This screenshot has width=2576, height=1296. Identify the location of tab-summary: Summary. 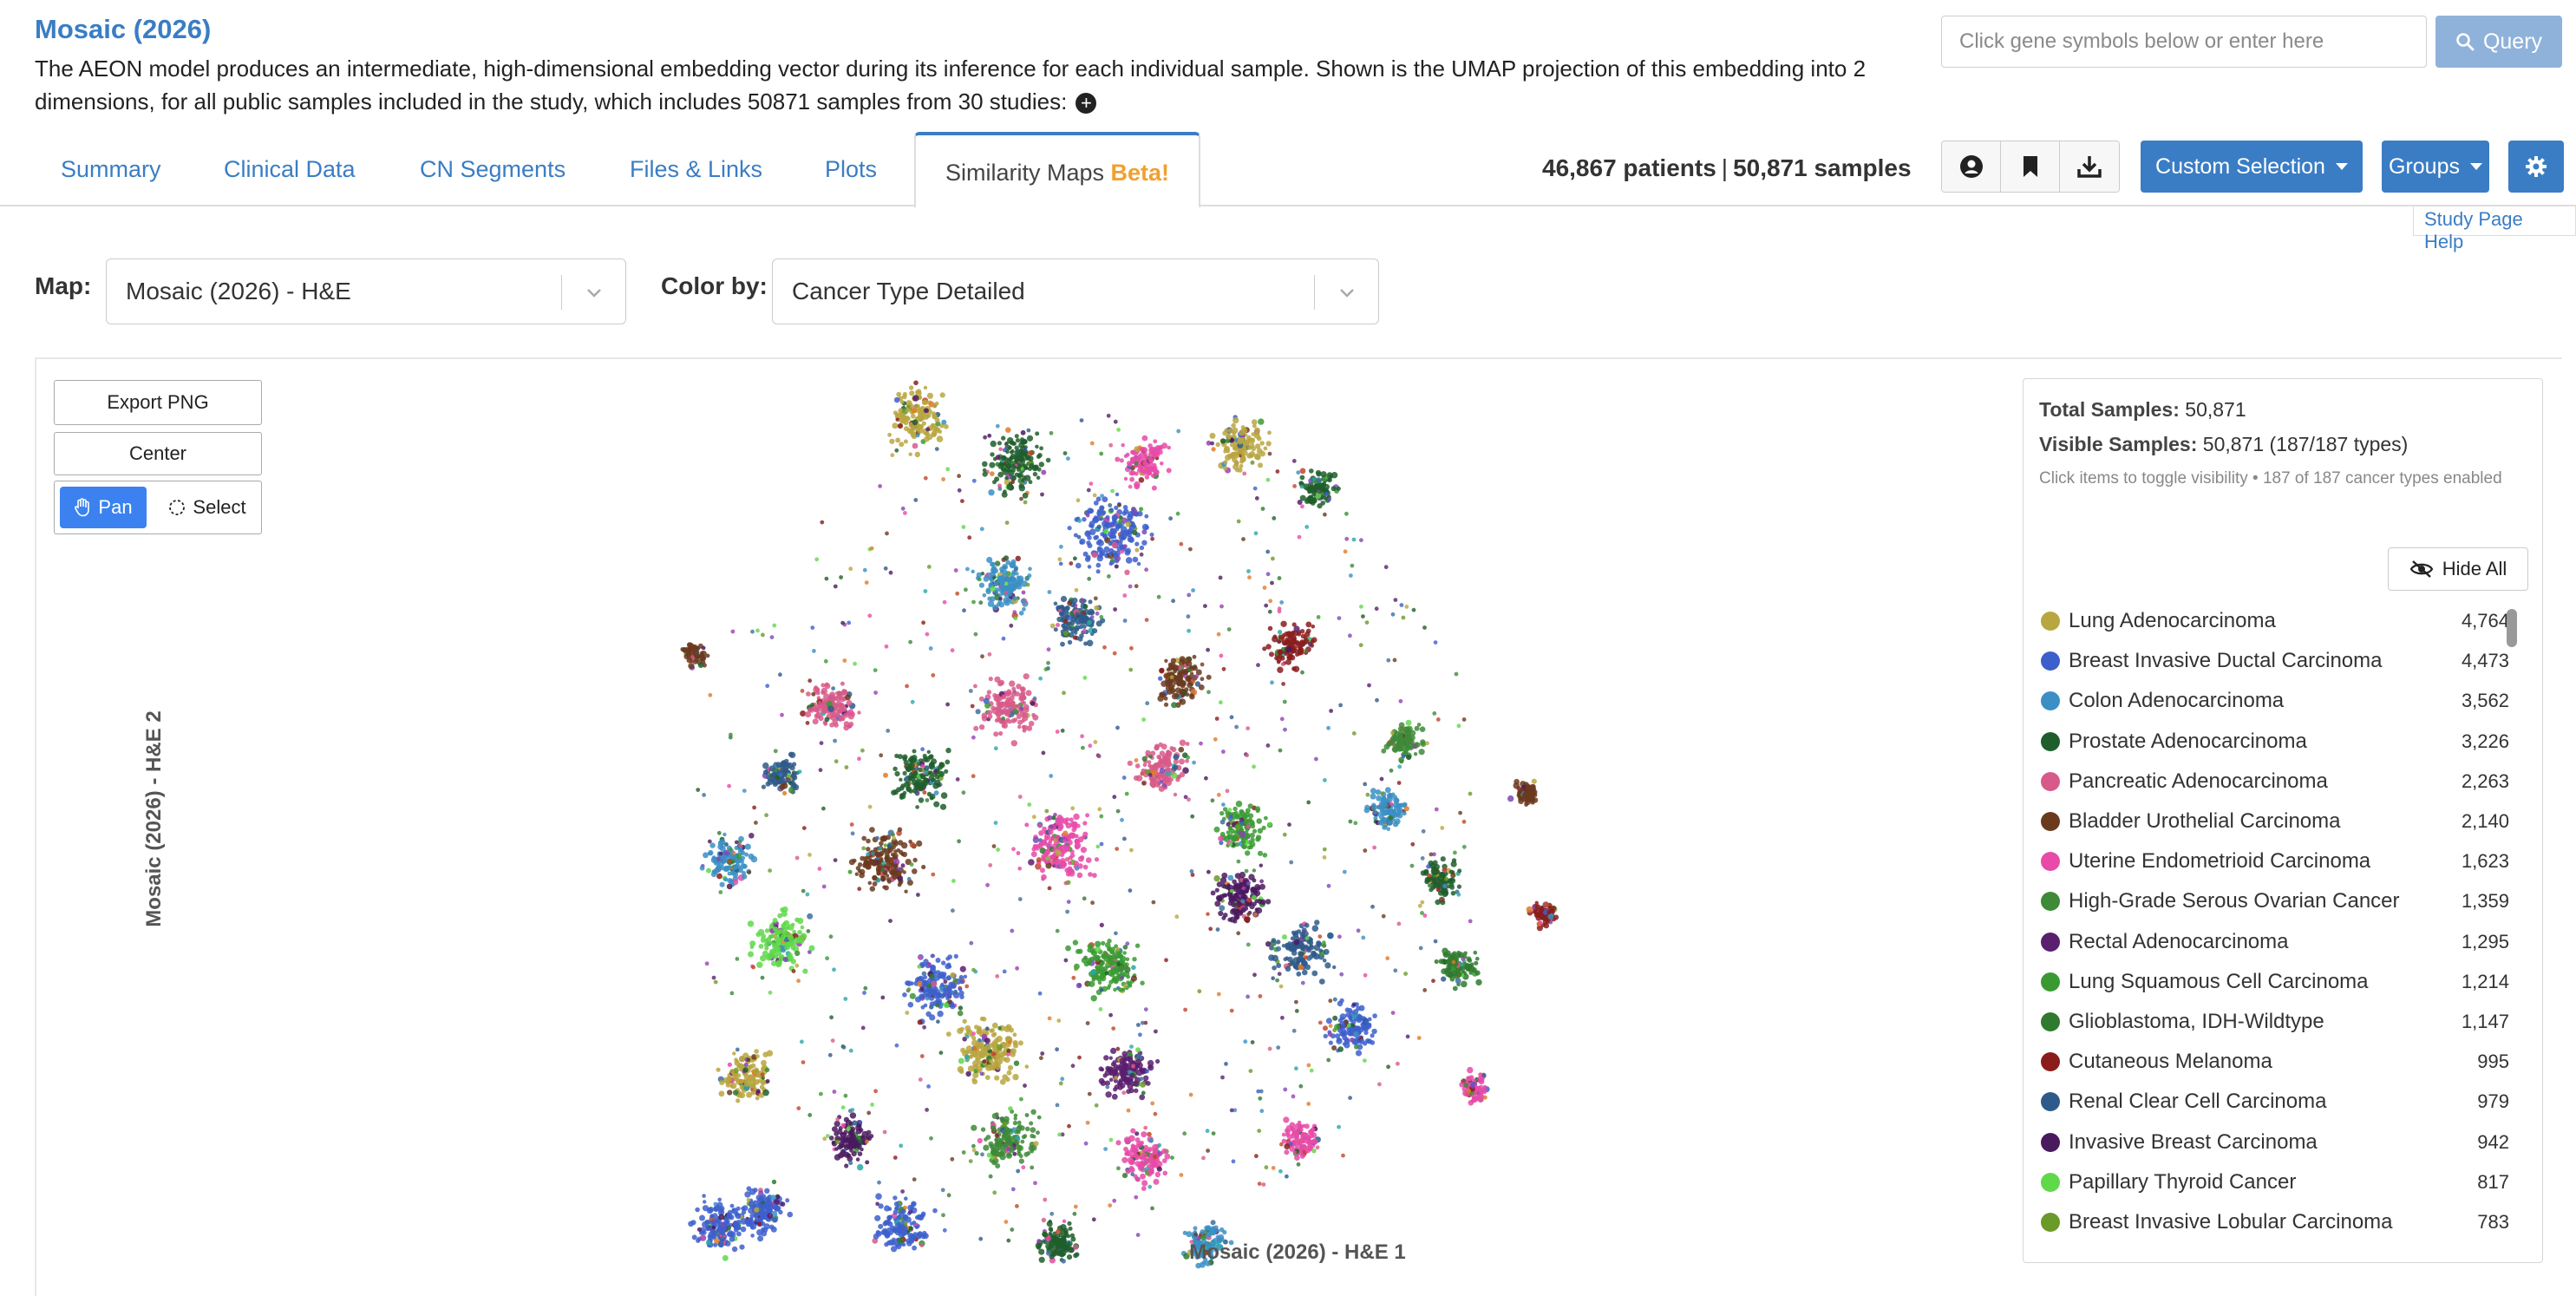
(111, 169).